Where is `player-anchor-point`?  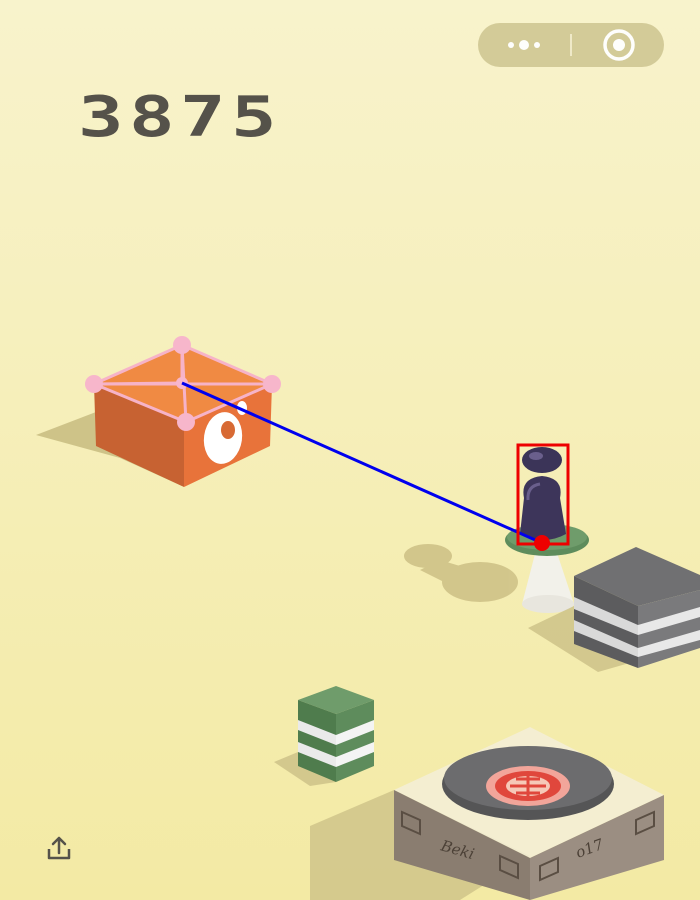
player-anchor-point is located at coordinates (542, 543).